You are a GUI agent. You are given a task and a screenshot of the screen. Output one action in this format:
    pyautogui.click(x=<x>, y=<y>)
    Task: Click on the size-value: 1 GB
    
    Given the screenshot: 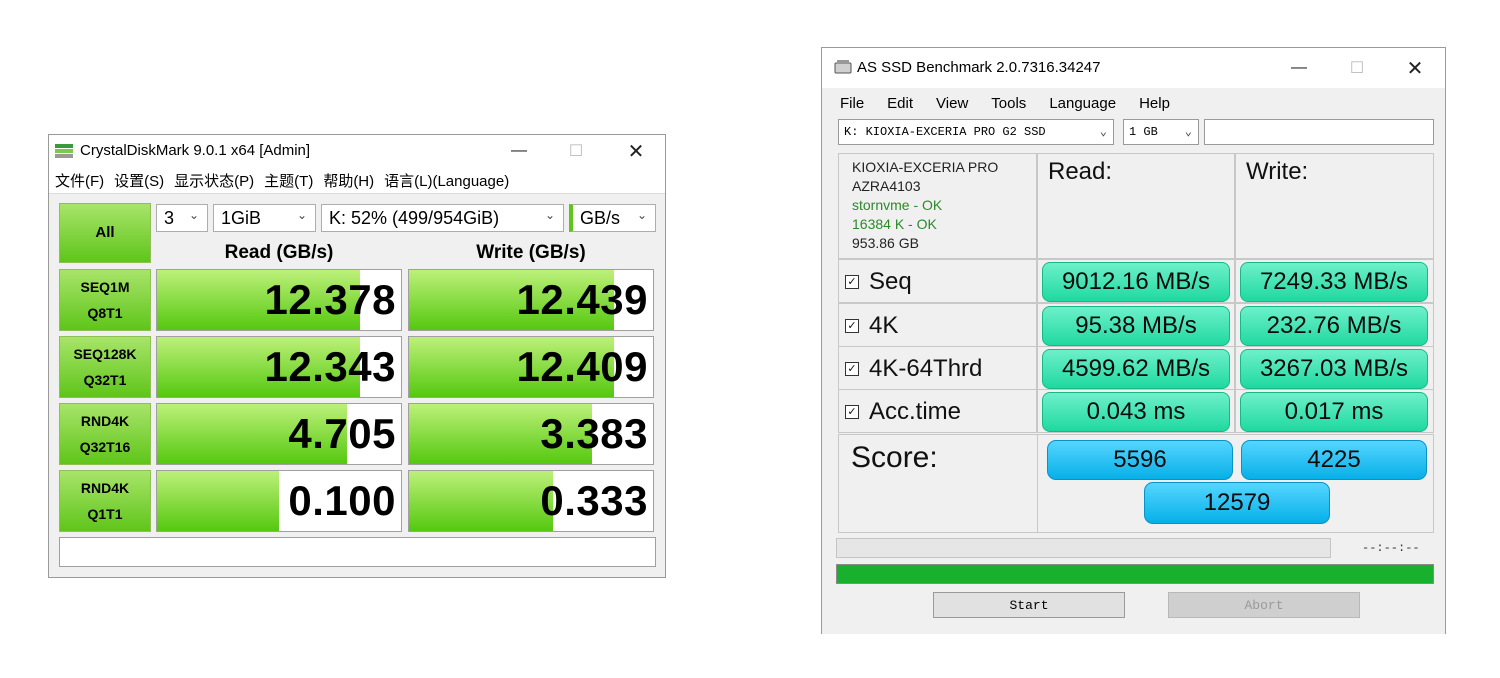 What is the action you would take?
    pyautogui.click(x=1143, y=132)
    